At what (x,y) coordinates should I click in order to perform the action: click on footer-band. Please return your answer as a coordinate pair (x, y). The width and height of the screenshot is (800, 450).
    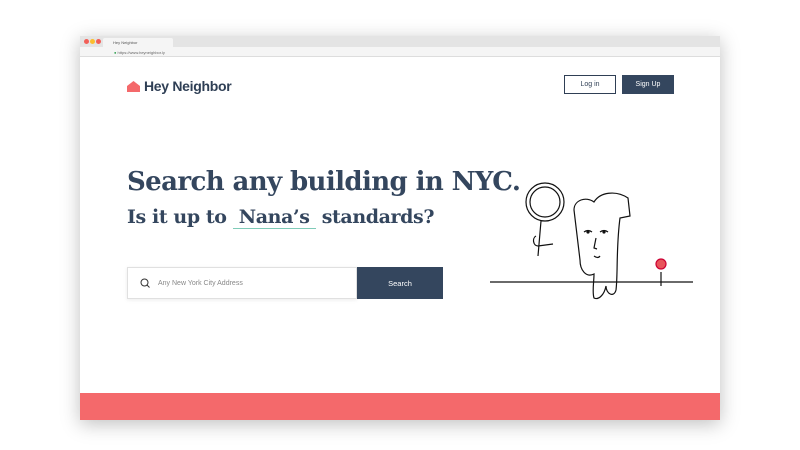
    Looking at the image, I should click on (400, 406).